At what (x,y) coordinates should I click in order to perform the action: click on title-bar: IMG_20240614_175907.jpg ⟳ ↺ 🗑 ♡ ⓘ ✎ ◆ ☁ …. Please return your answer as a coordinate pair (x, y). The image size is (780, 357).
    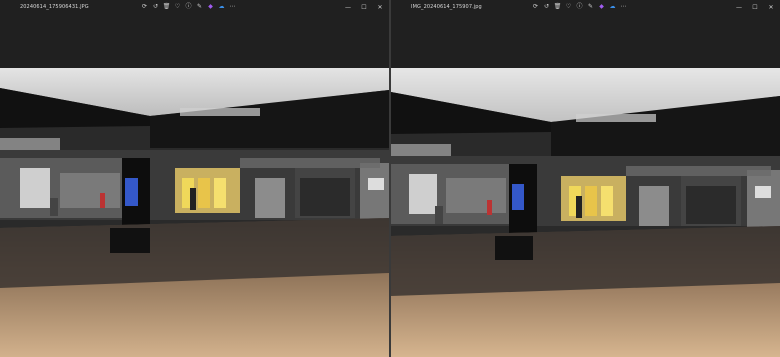
    Looking at the image, I should click on (585, 7).